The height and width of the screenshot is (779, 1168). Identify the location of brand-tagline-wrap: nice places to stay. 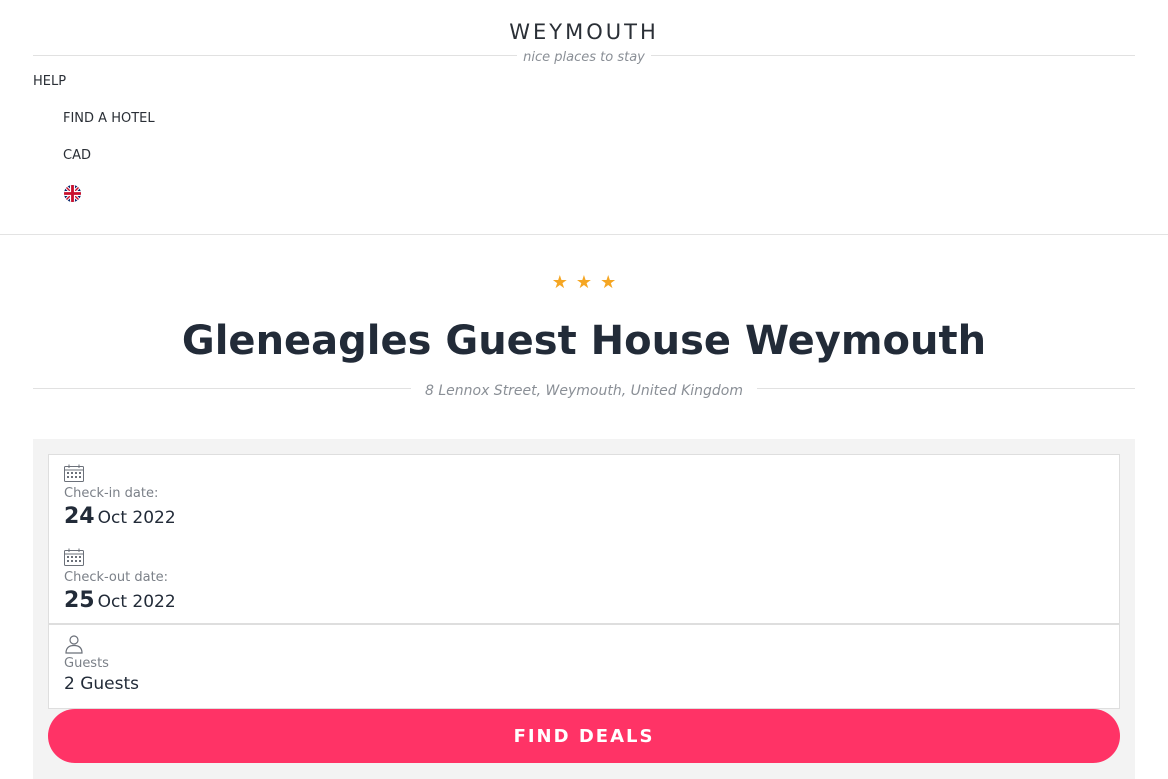
(584, 55).